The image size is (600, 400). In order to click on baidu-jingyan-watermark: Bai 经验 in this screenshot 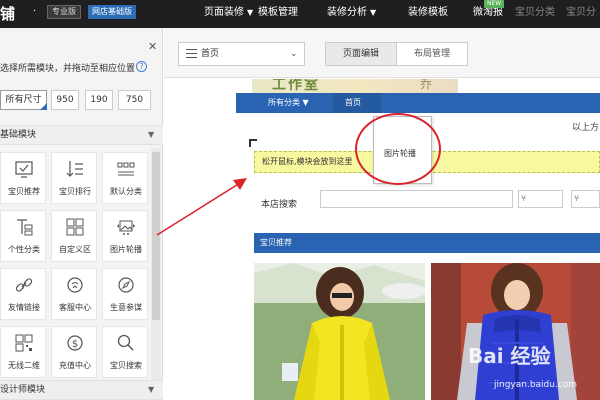, I will do `click(509, 356)`.